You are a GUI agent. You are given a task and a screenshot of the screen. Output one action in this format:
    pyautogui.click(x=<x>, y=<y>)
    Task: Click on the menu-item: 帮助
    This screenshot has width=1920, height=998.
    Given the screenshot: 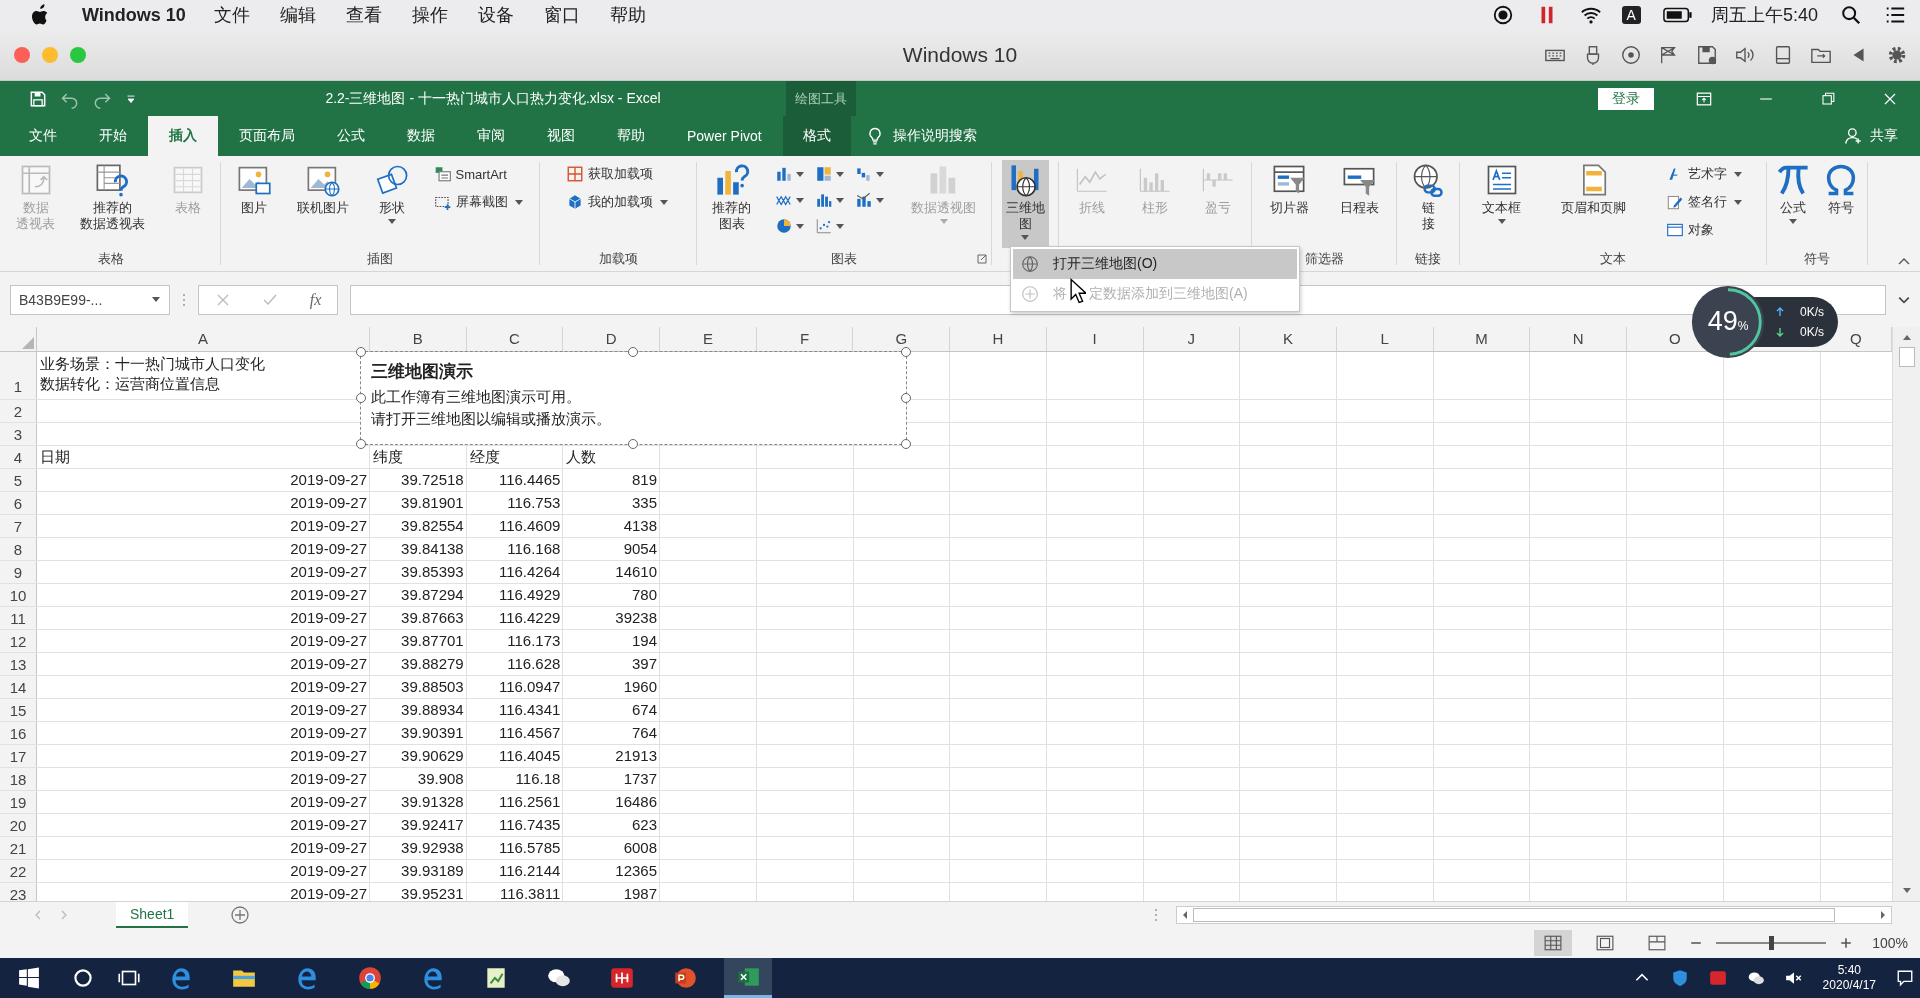 What is the action you would take?
    pyautogui.click(x=627, y=15)
    